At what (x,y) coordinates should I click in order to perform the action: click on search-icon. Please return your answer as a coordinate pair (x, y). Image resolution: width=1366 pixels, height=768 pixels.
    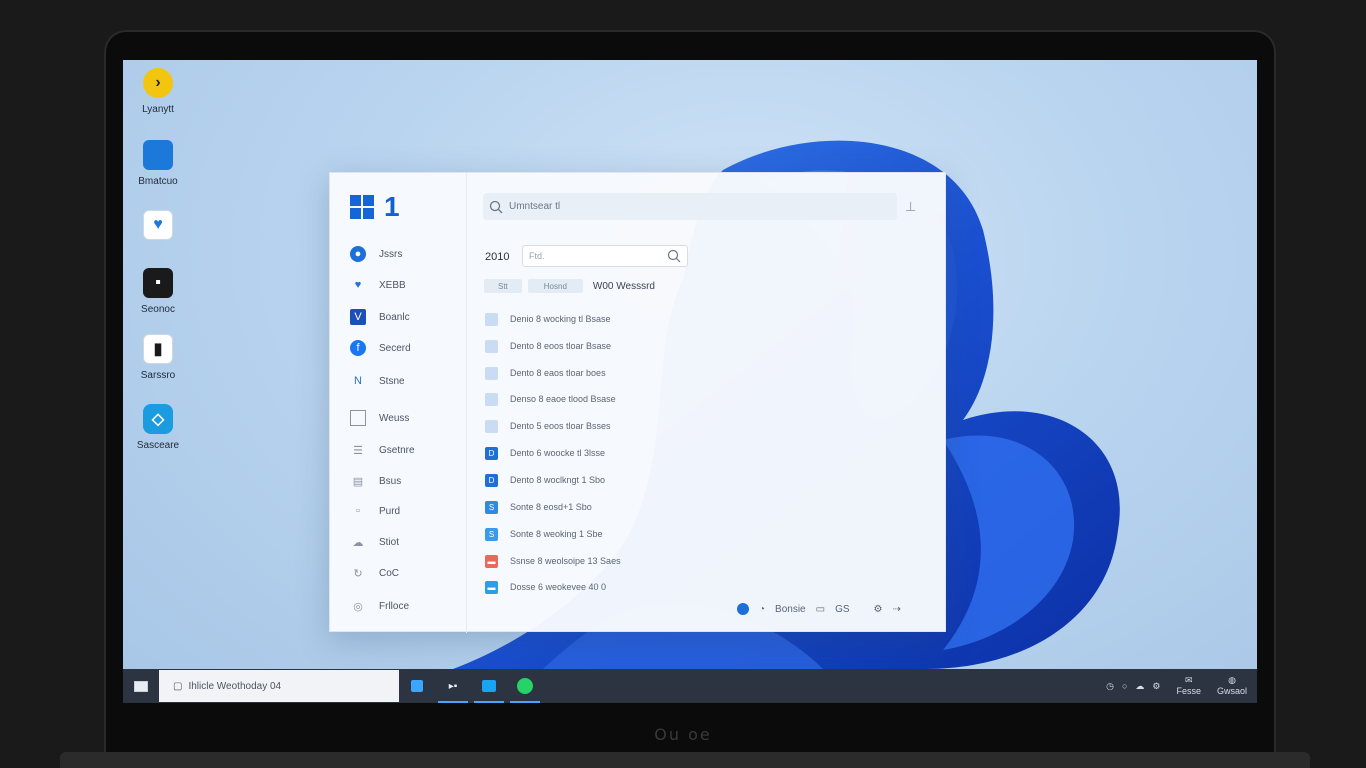
    Looking at the image, I should click on (674, 256).